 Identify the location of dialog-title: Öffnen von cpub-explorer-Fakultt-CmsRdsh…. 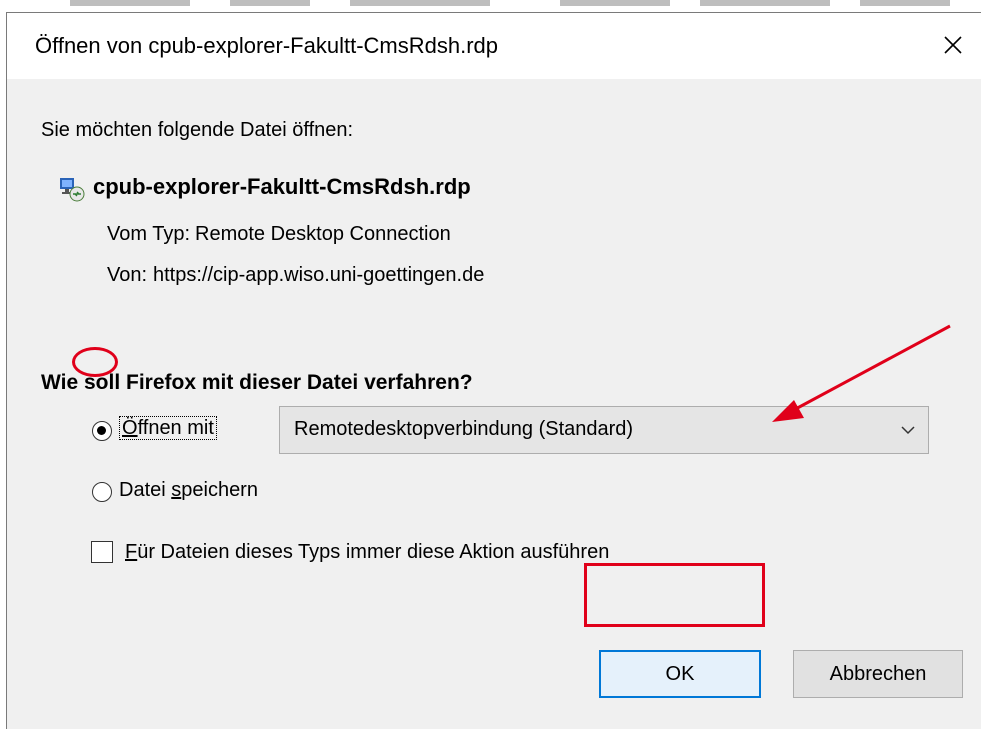
(267, 45).